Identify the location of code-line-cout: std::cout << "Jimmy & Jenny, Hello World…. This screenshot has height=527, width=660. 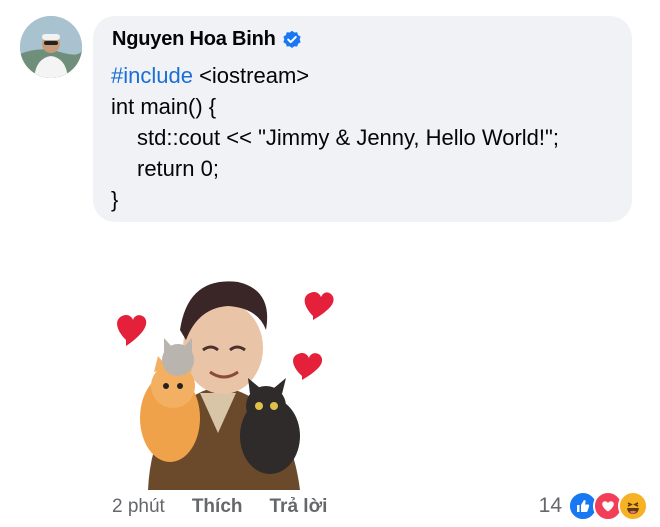
(348, 137).